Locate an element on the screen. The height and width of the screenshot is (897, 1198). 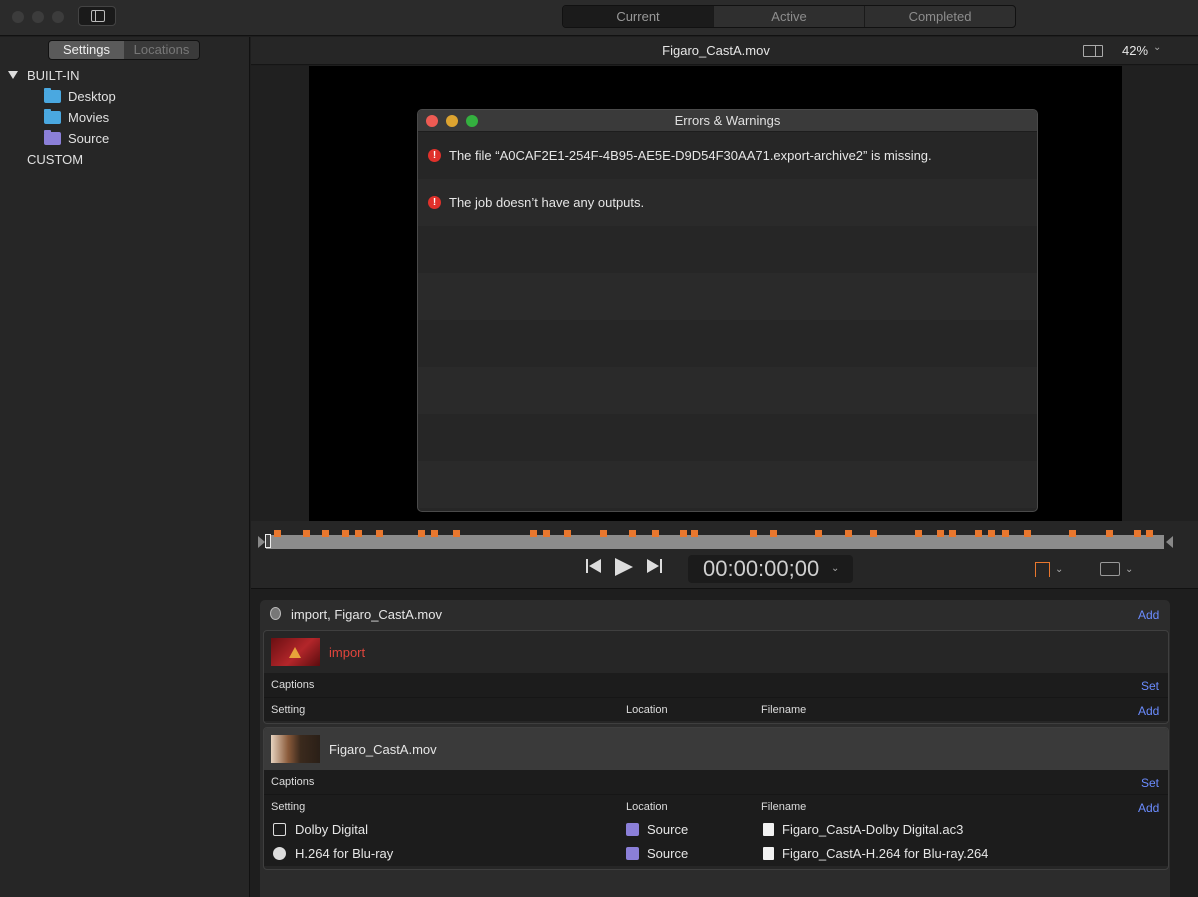
audio-file-icon is located at coordinates (768, 829).